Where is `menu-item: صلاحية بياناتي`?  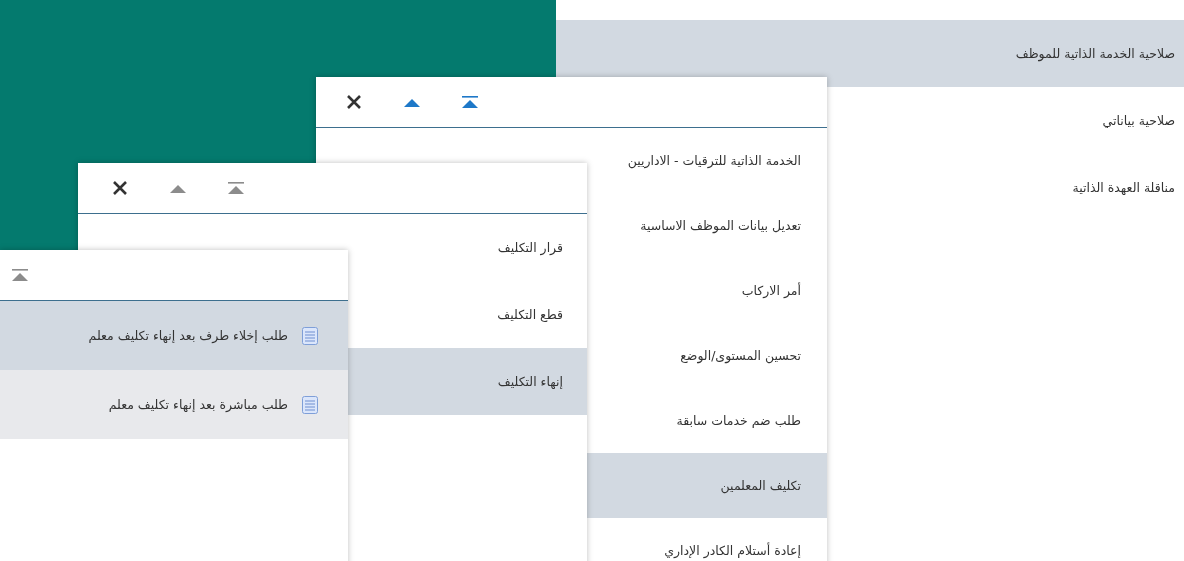 menu-item: صلاحية بياناتي is located at coordinates (1138, 120).